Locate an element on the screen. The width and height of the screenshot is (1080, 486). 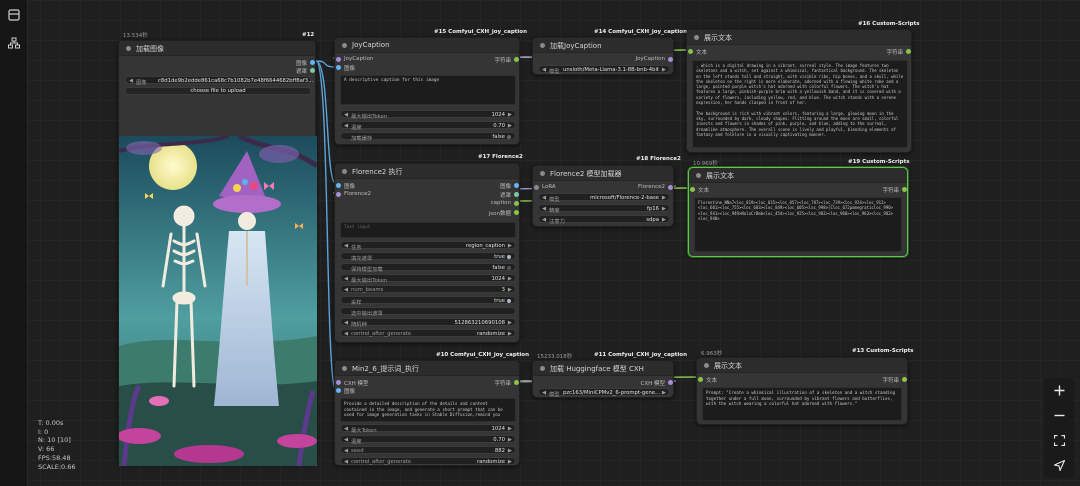
attention-combo: ◀ 注意力 sdpa ▶ is located at coordinates (604, 220).